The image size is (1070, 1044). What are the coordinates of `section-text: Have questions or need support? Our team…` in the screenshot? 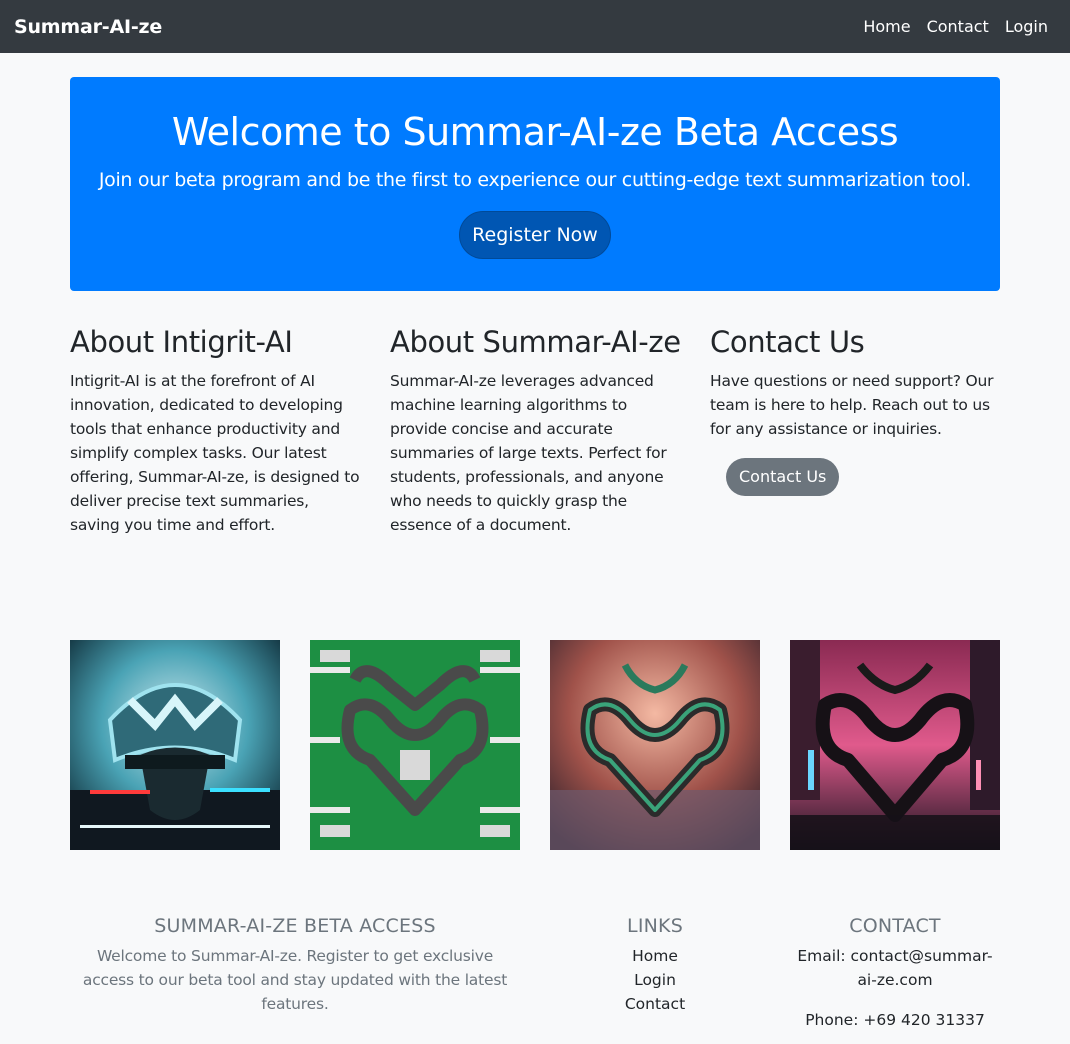 It's located at (852, 405).